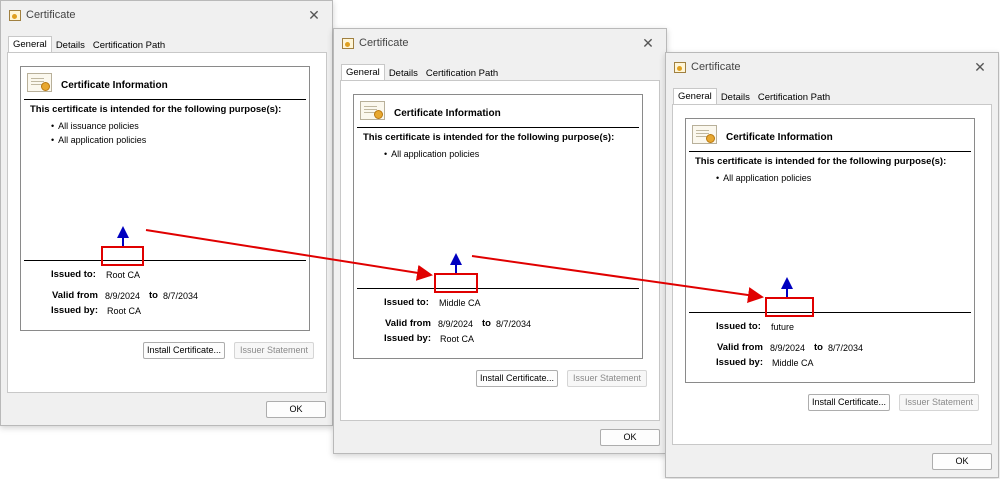 The image size is (1000, 479). I want to click on purpose-item: All issuance policies, so click(98, 126).